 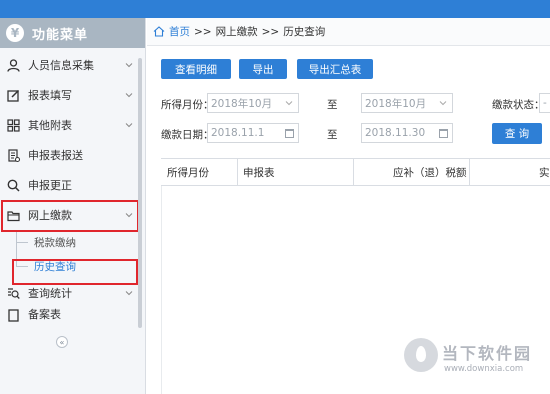 I want to click on person-icon, so click(x=13, y=65).